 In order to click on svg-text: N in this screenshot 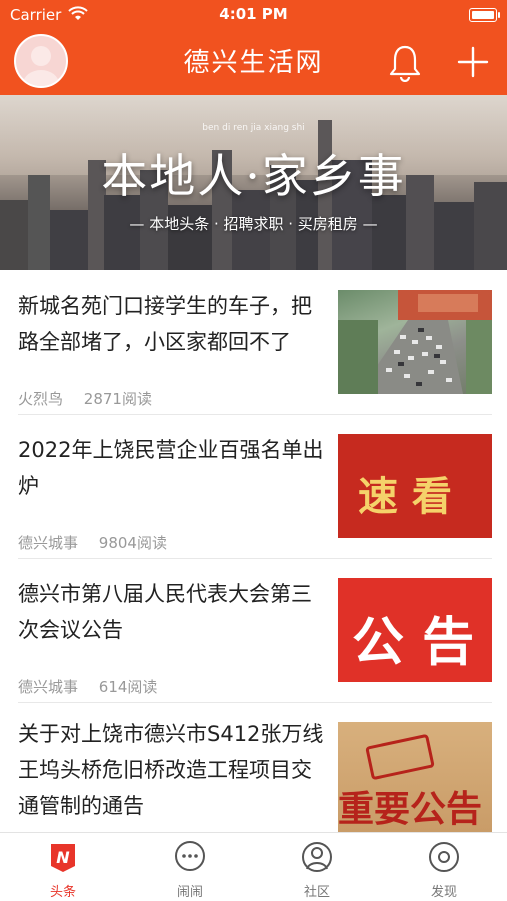, I will do `click(63, 857)`.